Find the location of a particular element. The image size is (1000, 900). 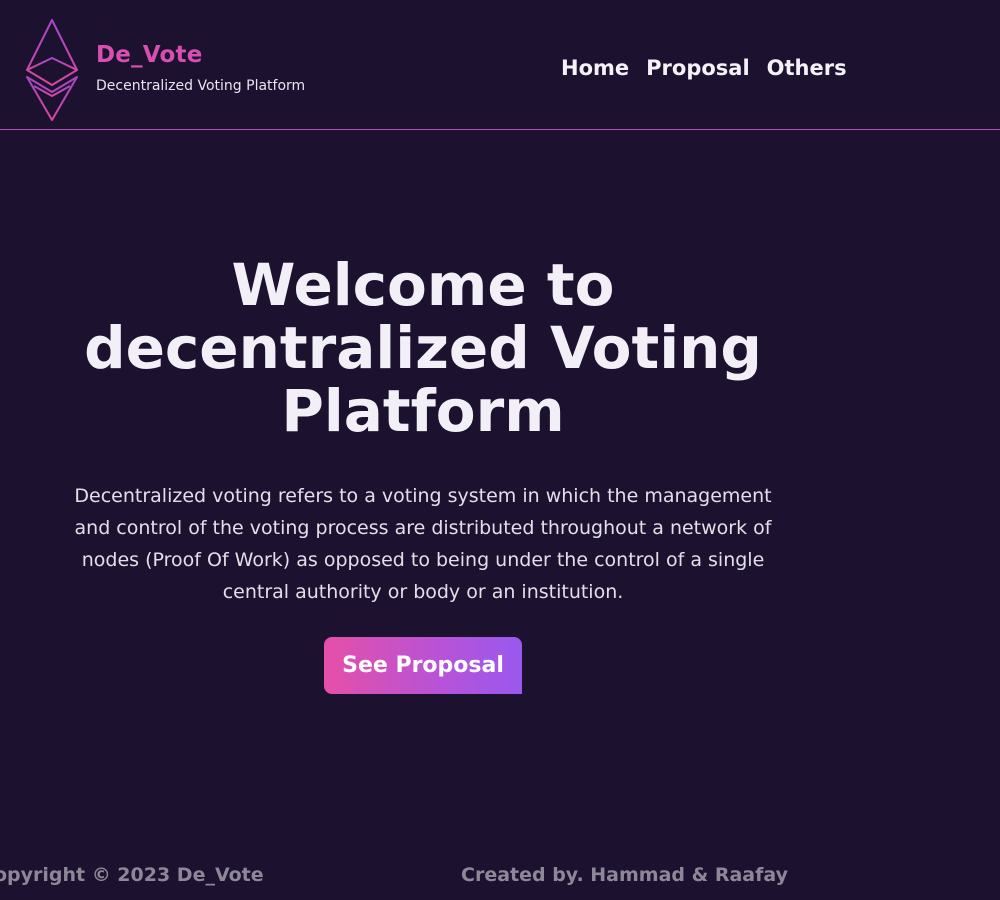

main-nav: Home Proposal Others is located at coordinates (704, 68).